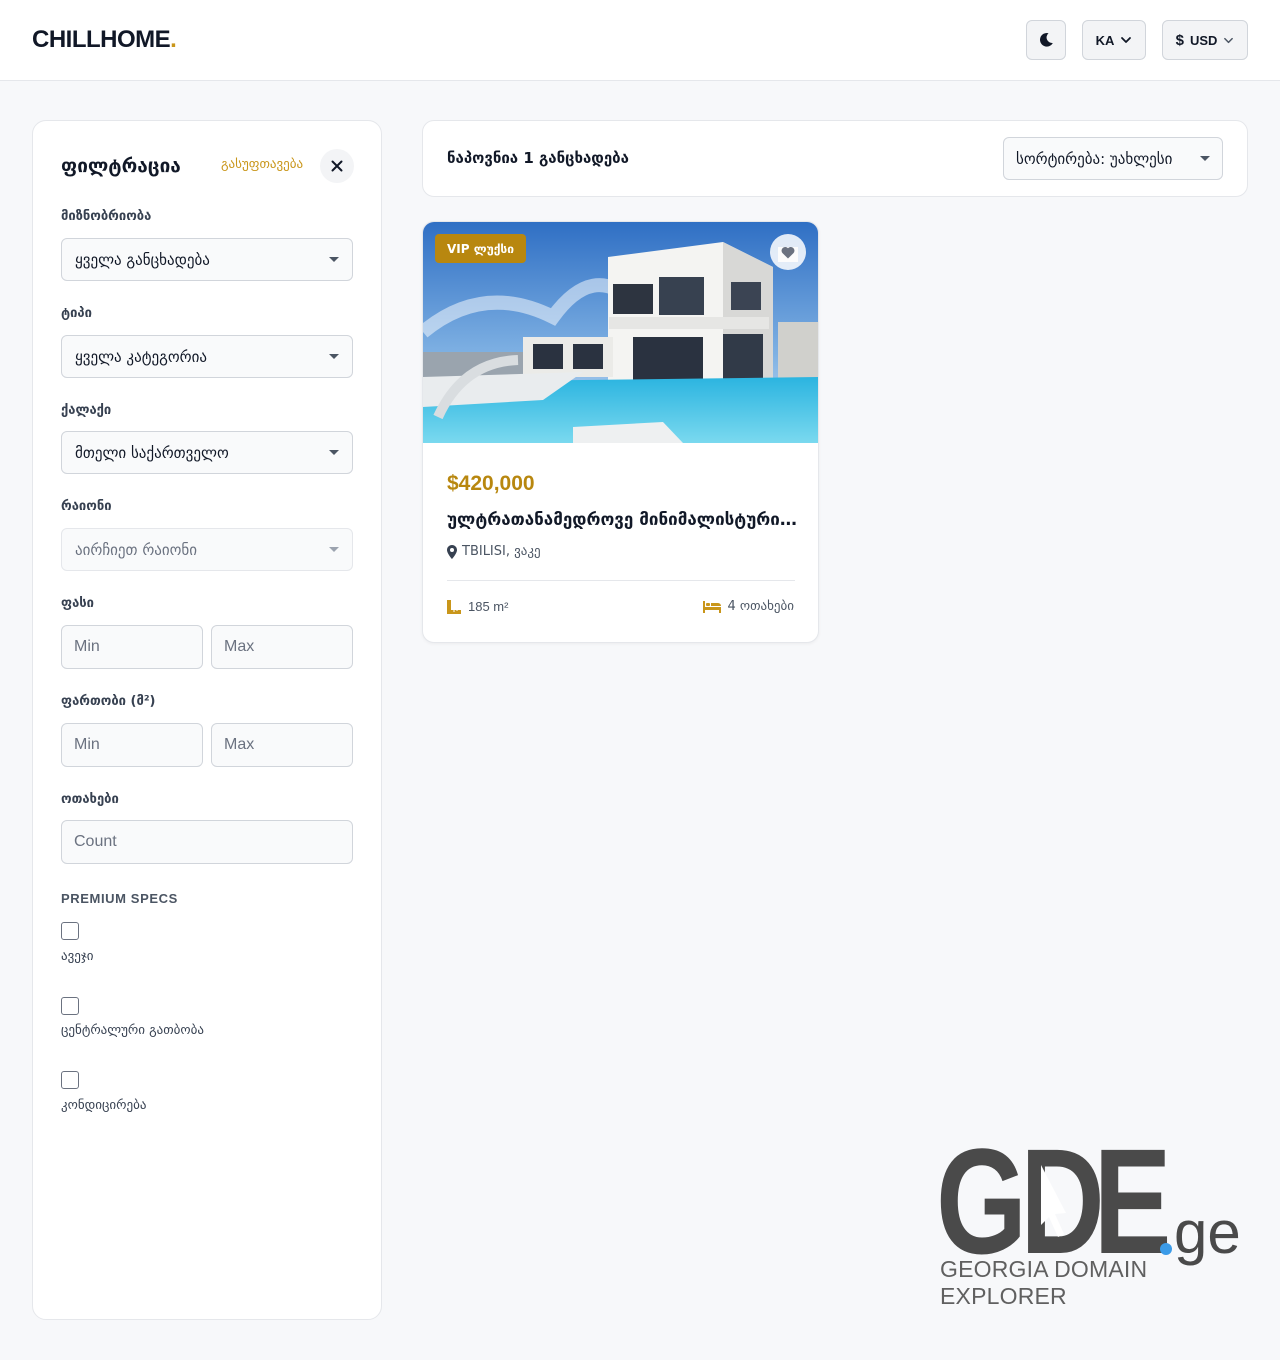 The width and height of the screenshot is (1280, 1360). What do you see at coordinates (70, 1006) in the screenshot?
I see `central-heating-checkbox` at bounding box center [70, 1006].